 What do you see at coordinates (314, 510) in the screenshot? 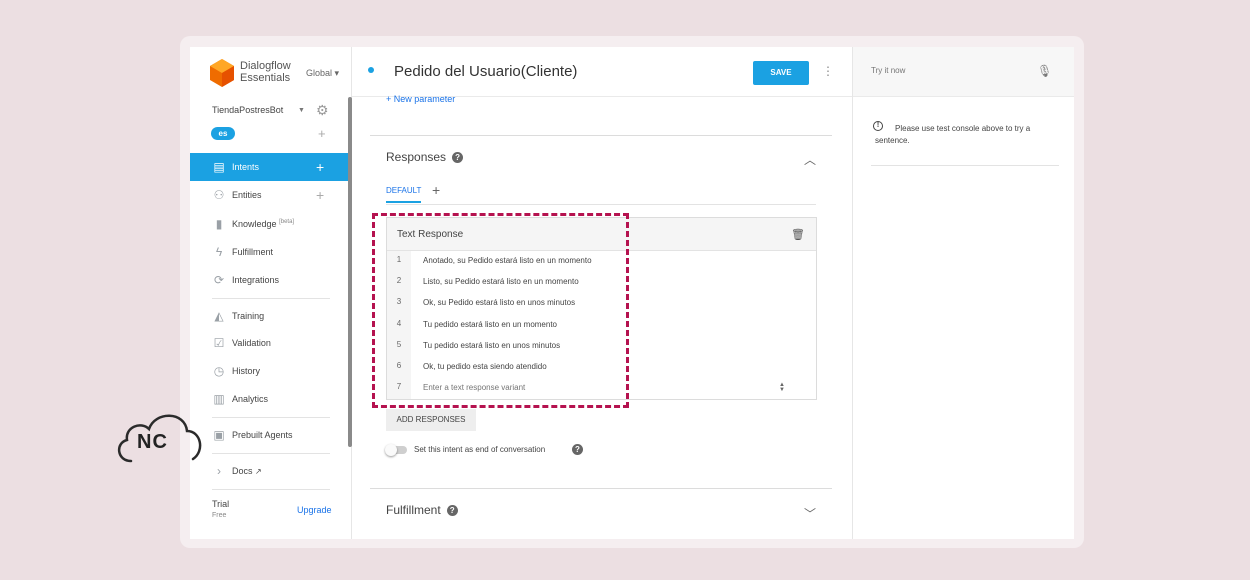
I see `upgrade-link: Upgrade` at bounding box center [314, 510].